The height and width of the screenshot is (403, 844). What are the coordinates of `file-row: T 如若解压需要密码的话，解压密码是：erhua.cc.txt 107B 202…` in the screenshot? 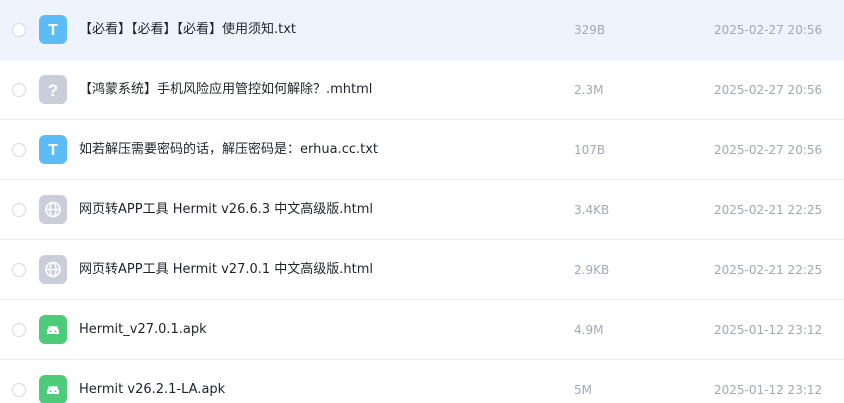 It's located at (422, 150).